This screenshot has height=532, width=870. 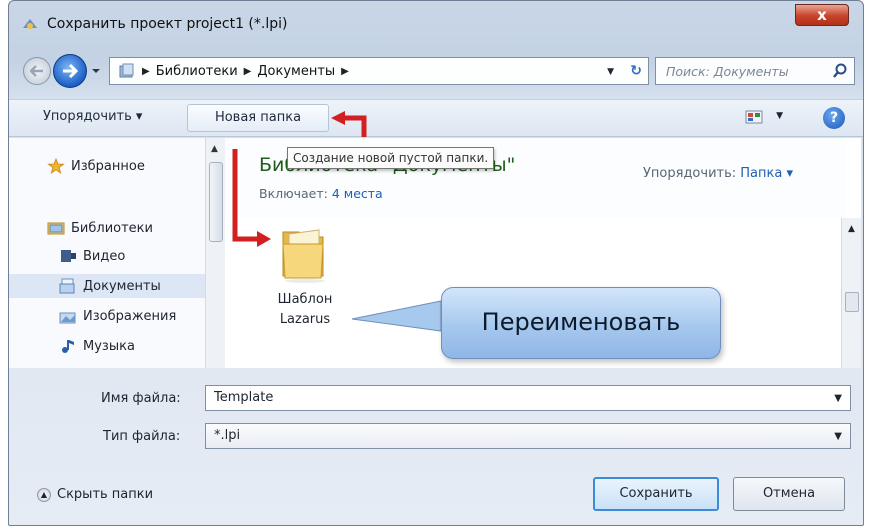 I want to click on filename-label: Имя файла:, so click(x=141, y=398).